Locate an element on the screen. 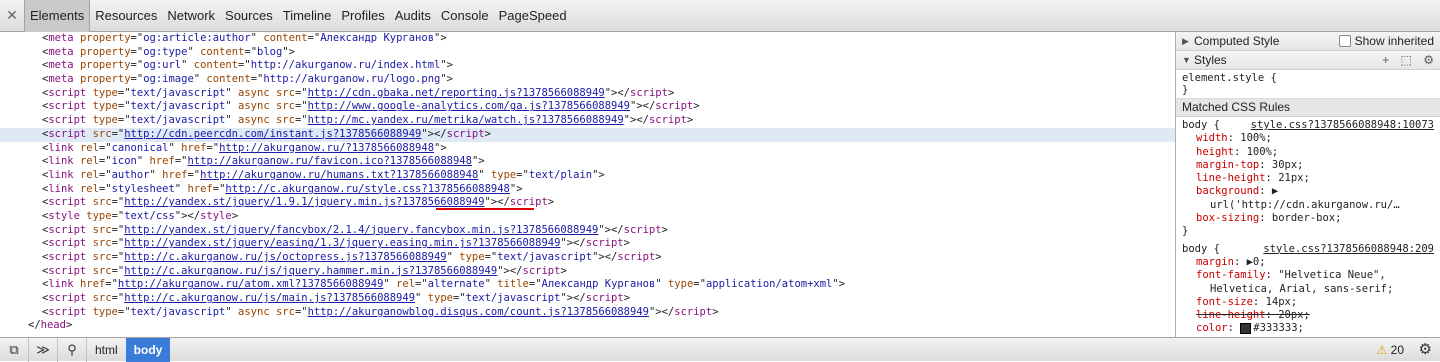  breadcrumb-body: body is located at coordinates (148, 349).